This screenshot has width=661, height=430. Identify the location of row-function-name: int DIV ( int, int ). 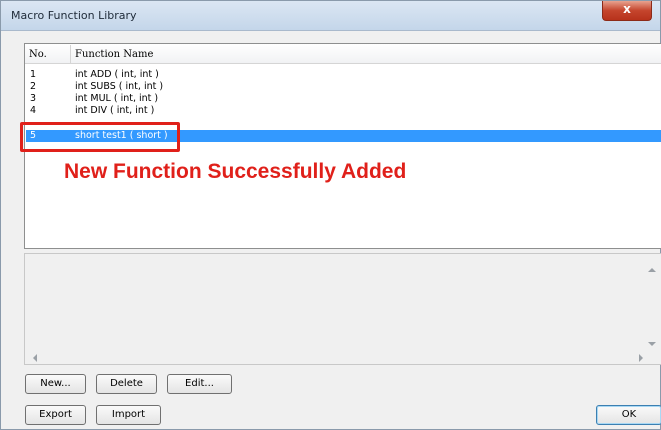
(115, 110).